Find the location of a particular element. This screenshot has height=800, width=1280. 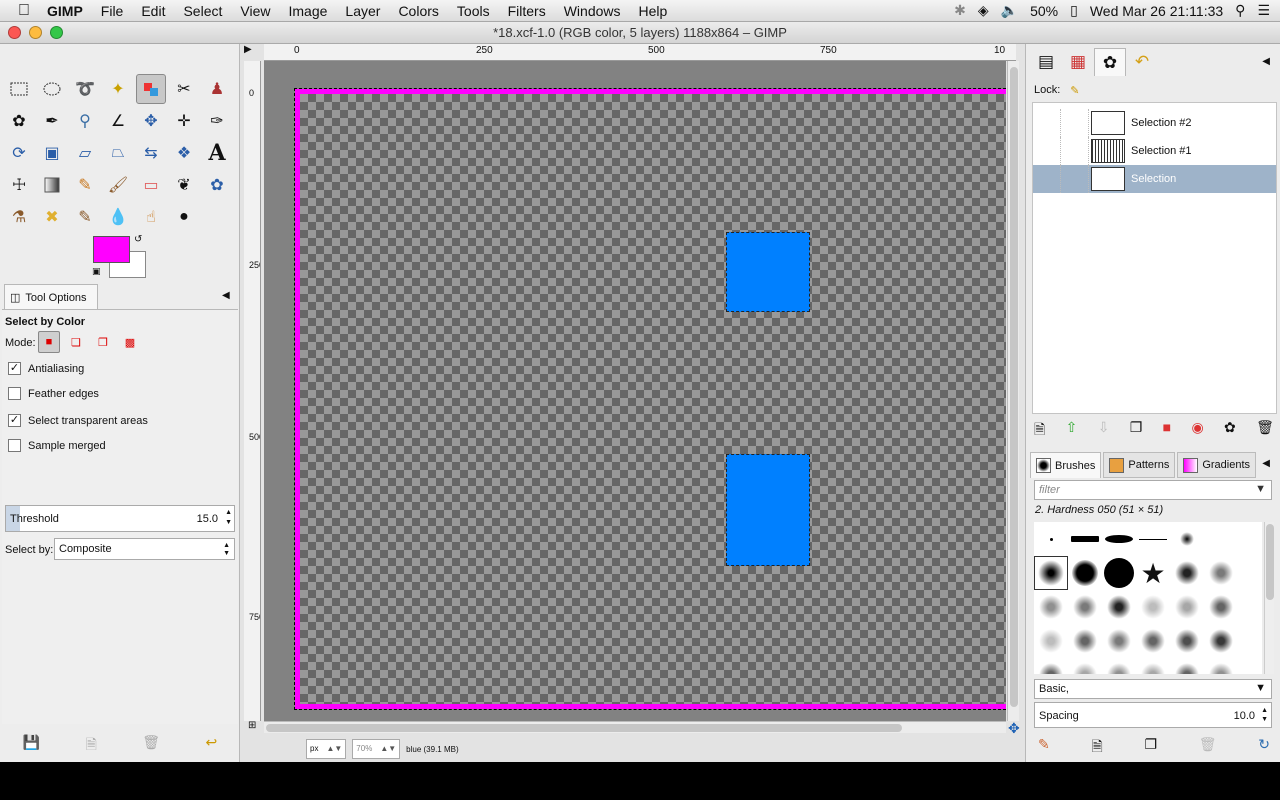

spotlight-icon: ⚲ is located at coordinates (1240, 10).